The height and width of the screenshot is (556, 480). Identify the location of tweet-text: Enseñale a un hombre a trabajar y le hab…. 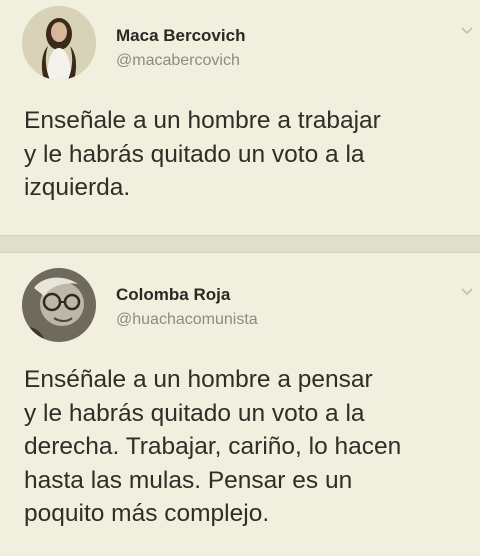
(202, 154).